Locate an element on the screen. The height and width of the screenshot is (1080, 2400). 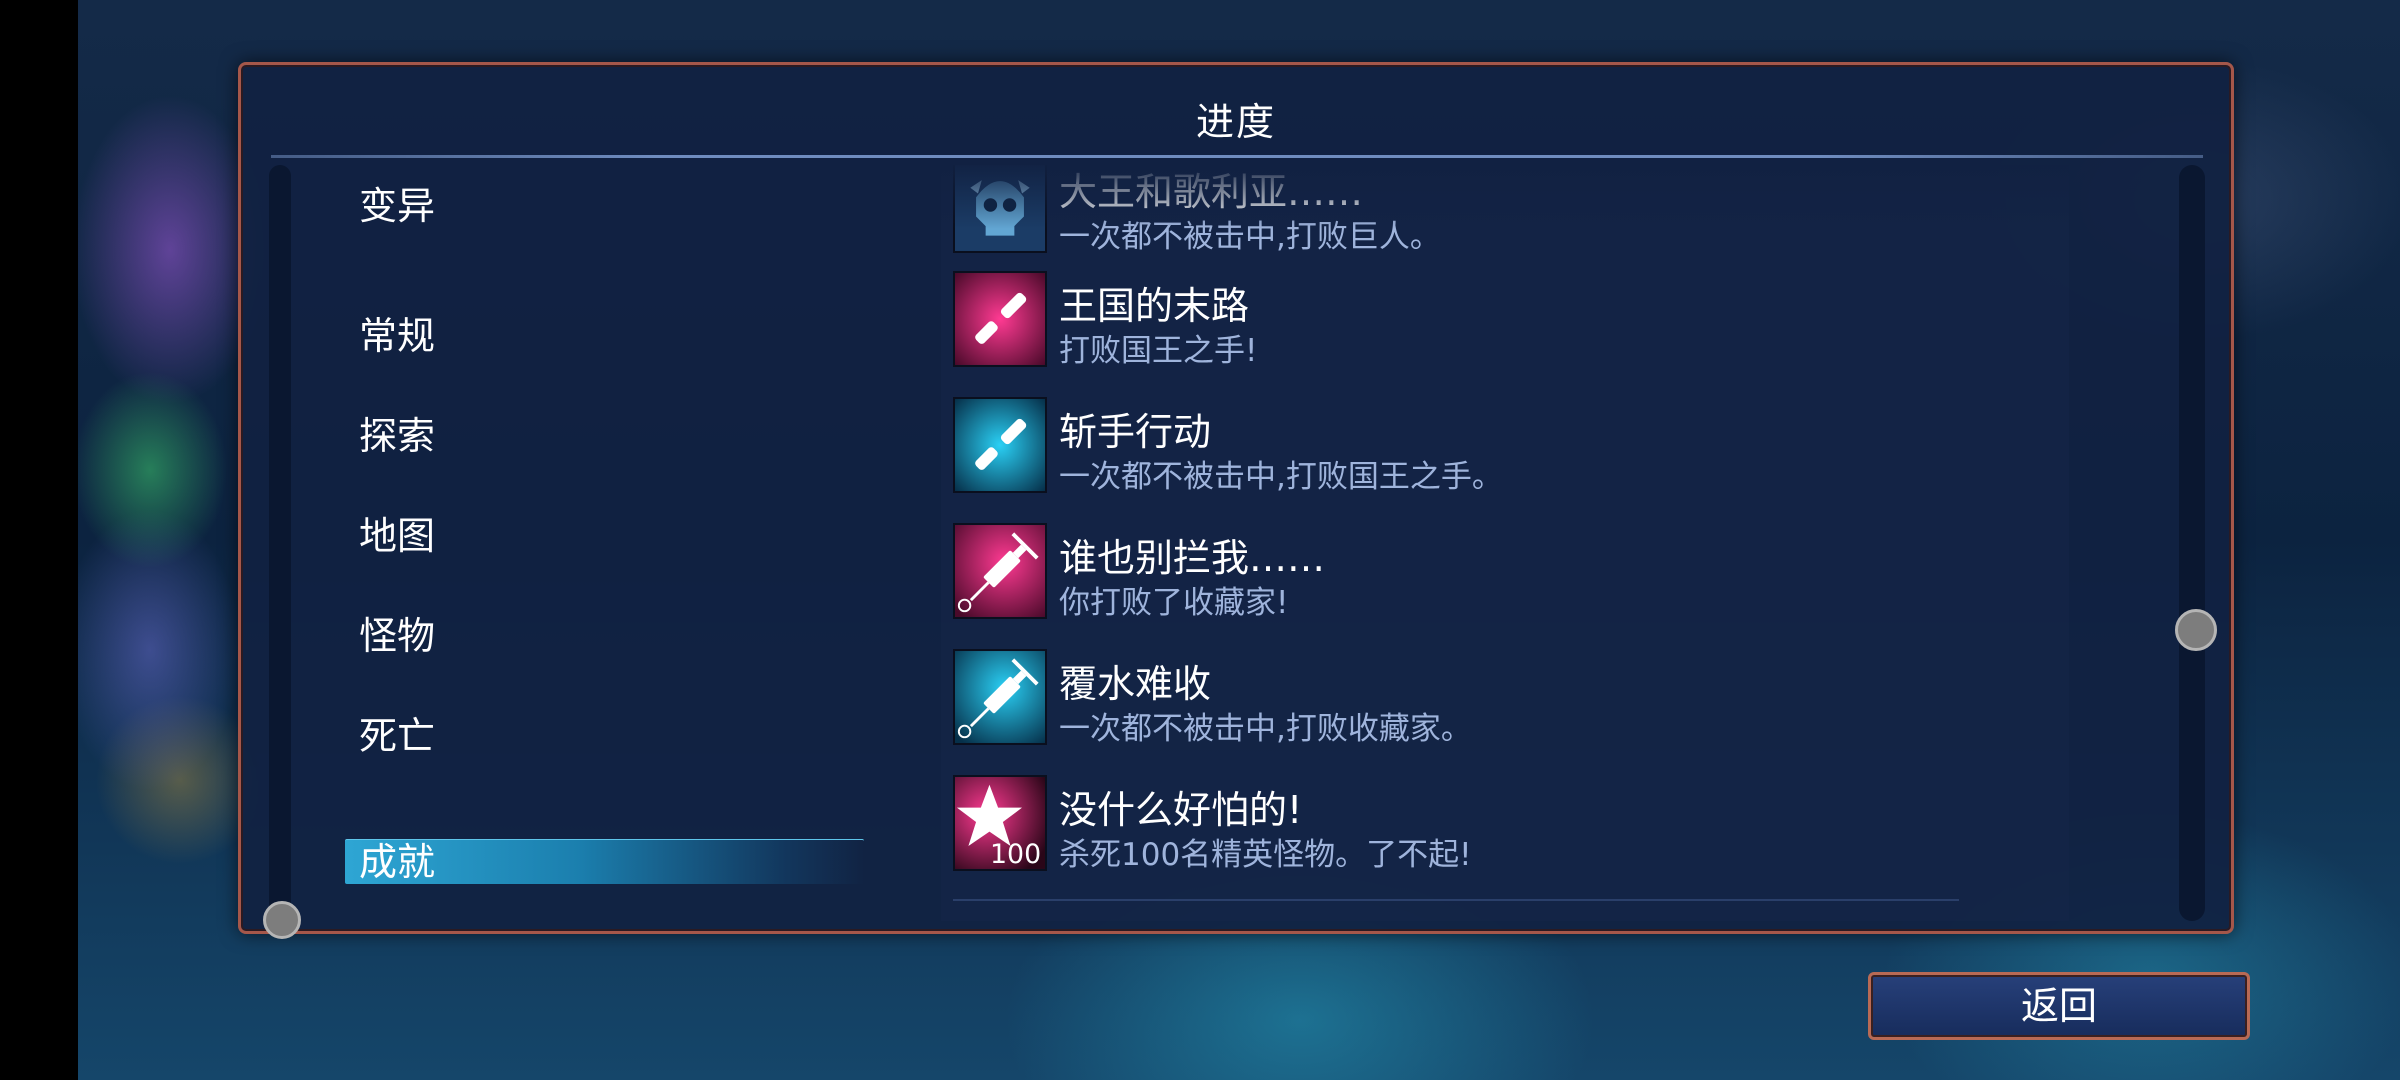
dialog-title: 进度 is located at coordinates (1235, 122).